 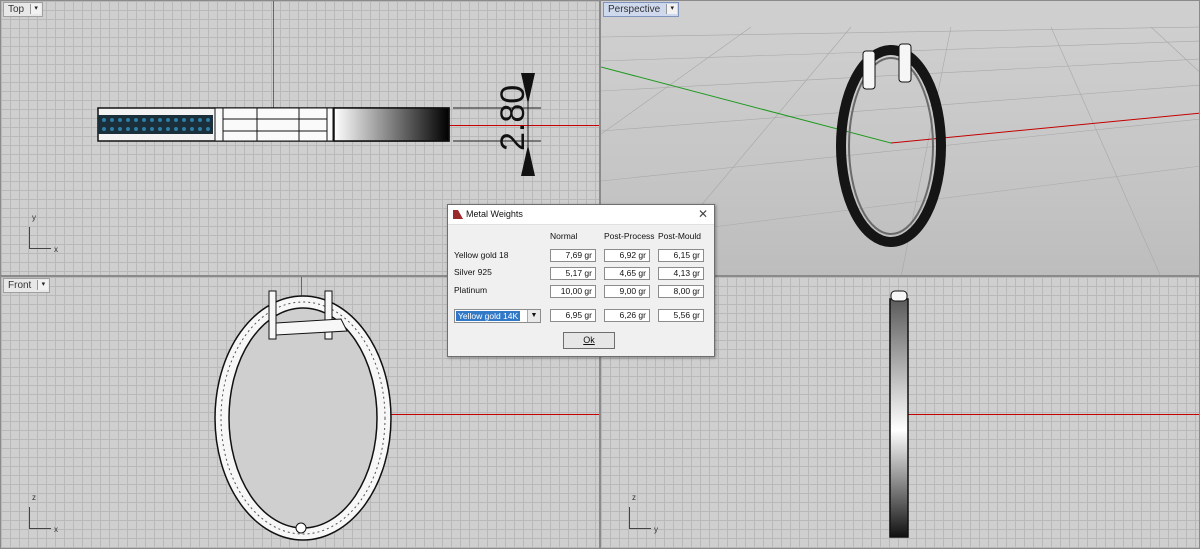 What do you see at coordinates (703, 214) in the screenshot?
I see `close-icon: ✕` at bounding box center [703, 214].